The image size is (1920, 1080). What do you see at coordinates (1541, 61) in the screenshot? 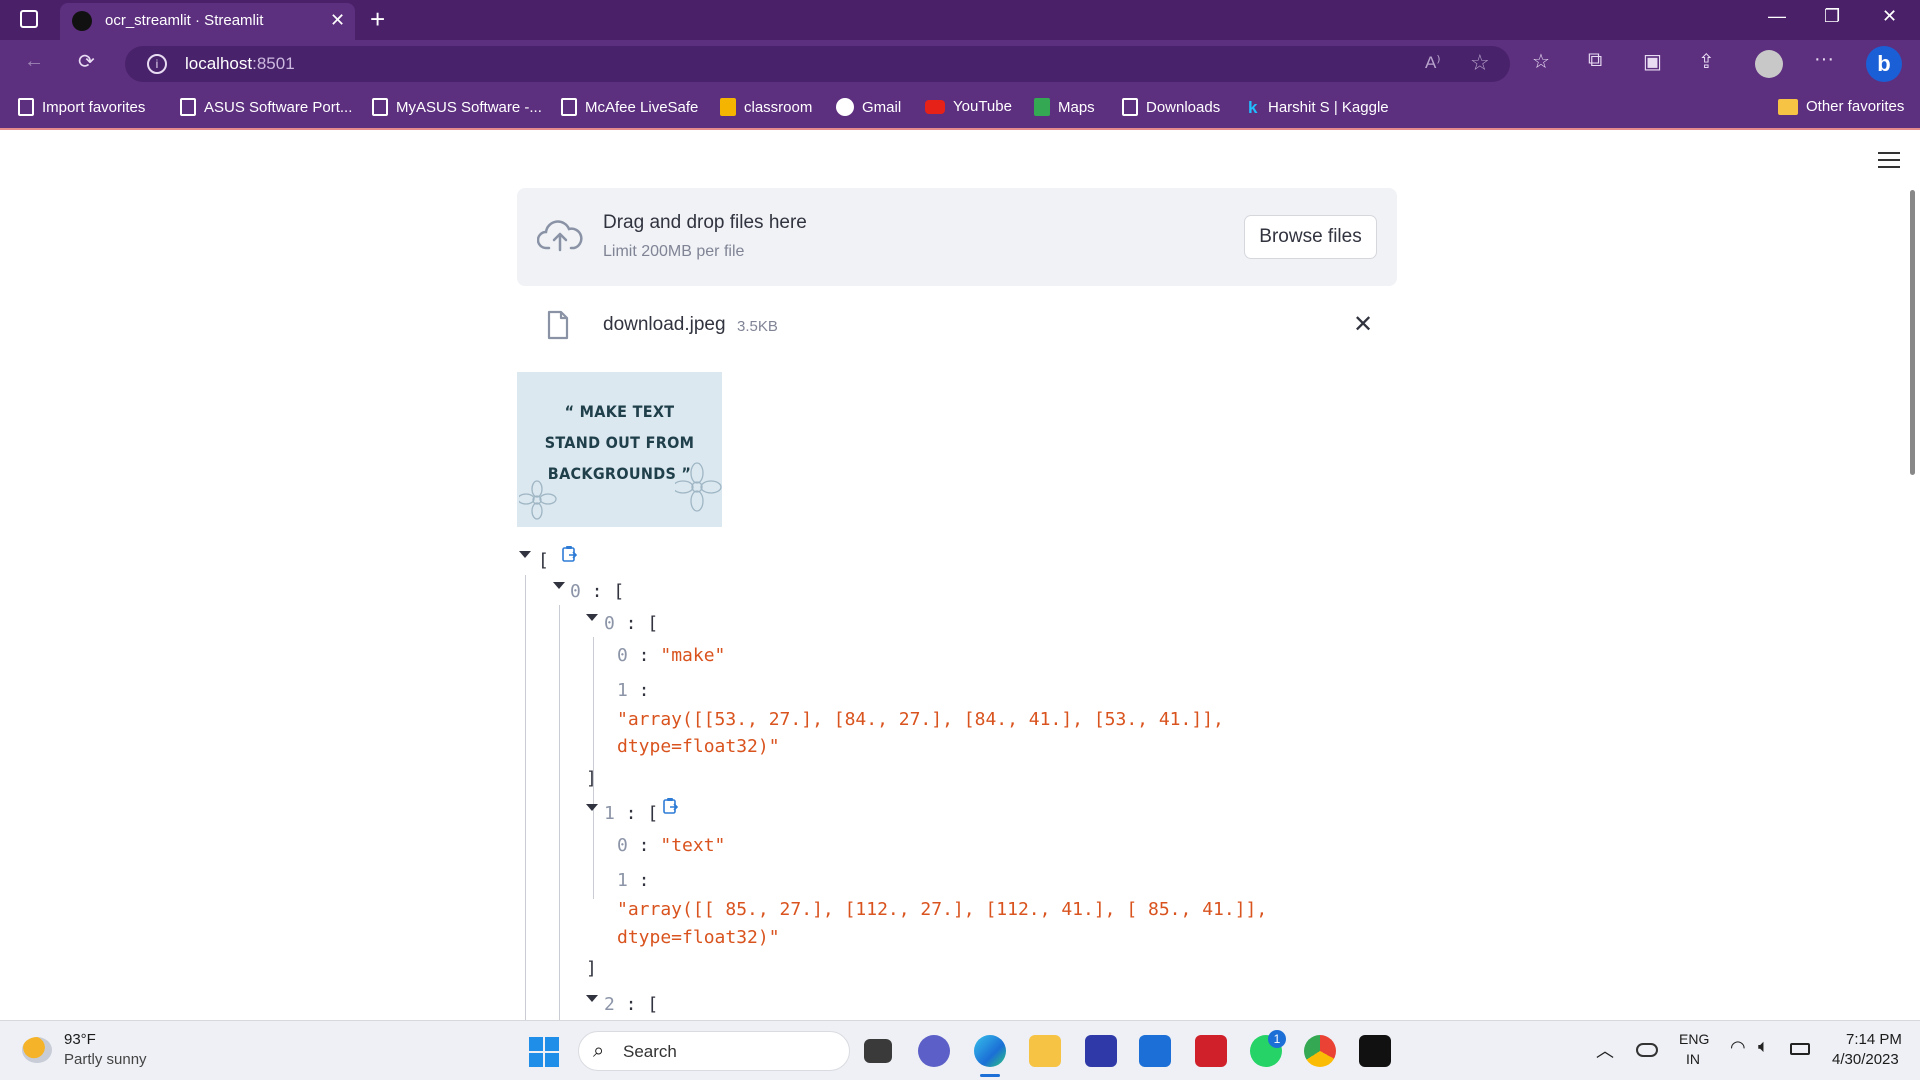
I see `favorites-icon: ☆` at bounding box center [1541, 61].